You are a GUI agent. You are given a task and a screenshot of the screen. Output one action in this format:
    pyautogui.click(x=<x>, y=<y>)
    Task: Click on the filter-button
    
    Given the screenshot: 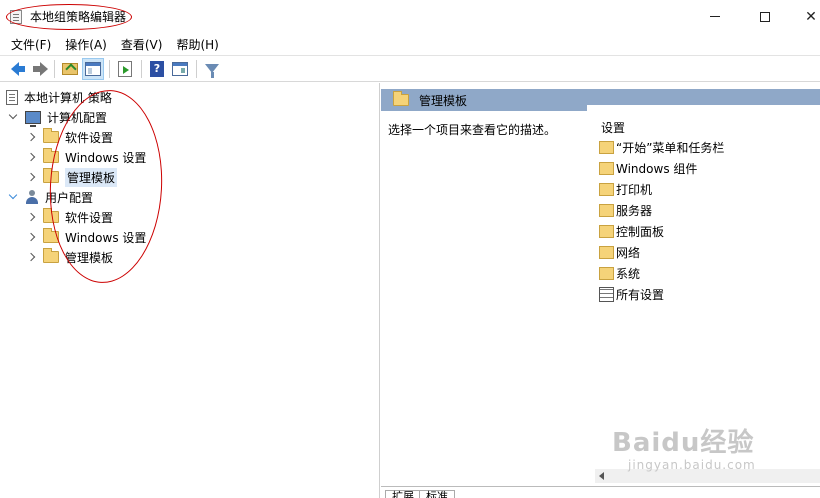 What is the action you would take?
    pyautogui.click(x=212, y=69)
    